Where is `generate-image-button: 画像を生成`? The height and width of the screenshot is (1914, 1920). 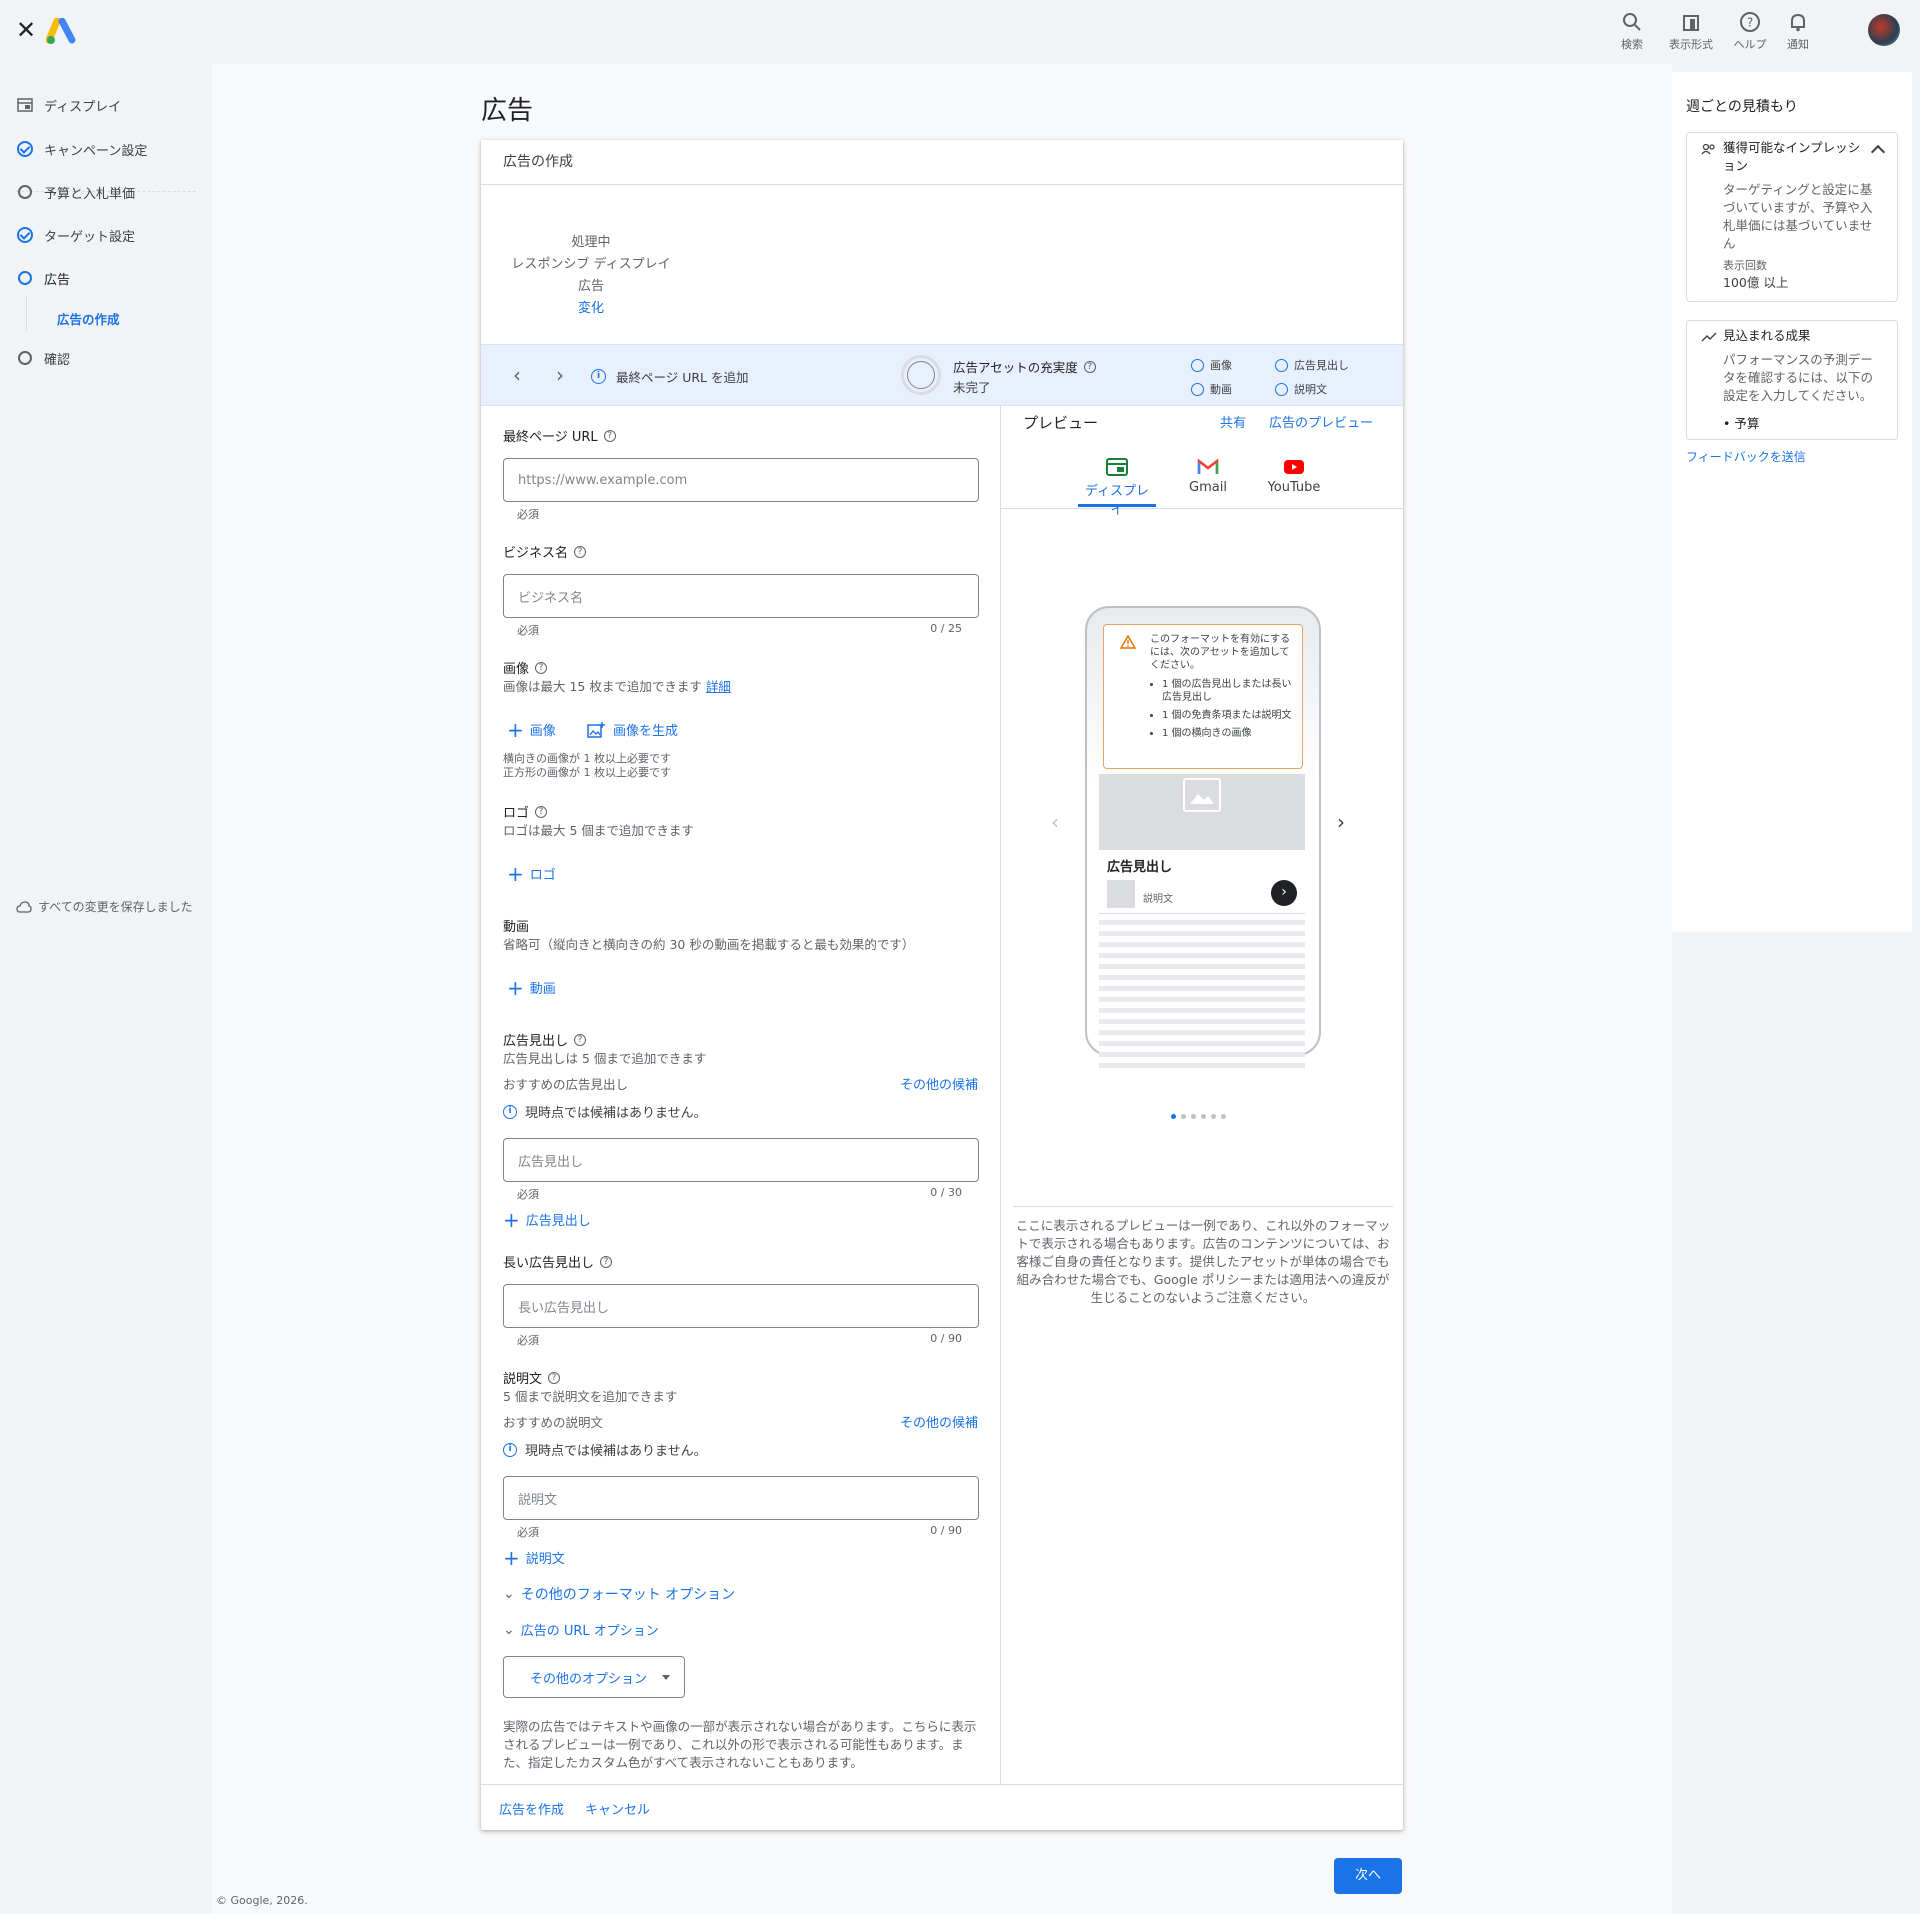
generate-image-button: 画像を生成 is located at coordinates (632, 729).